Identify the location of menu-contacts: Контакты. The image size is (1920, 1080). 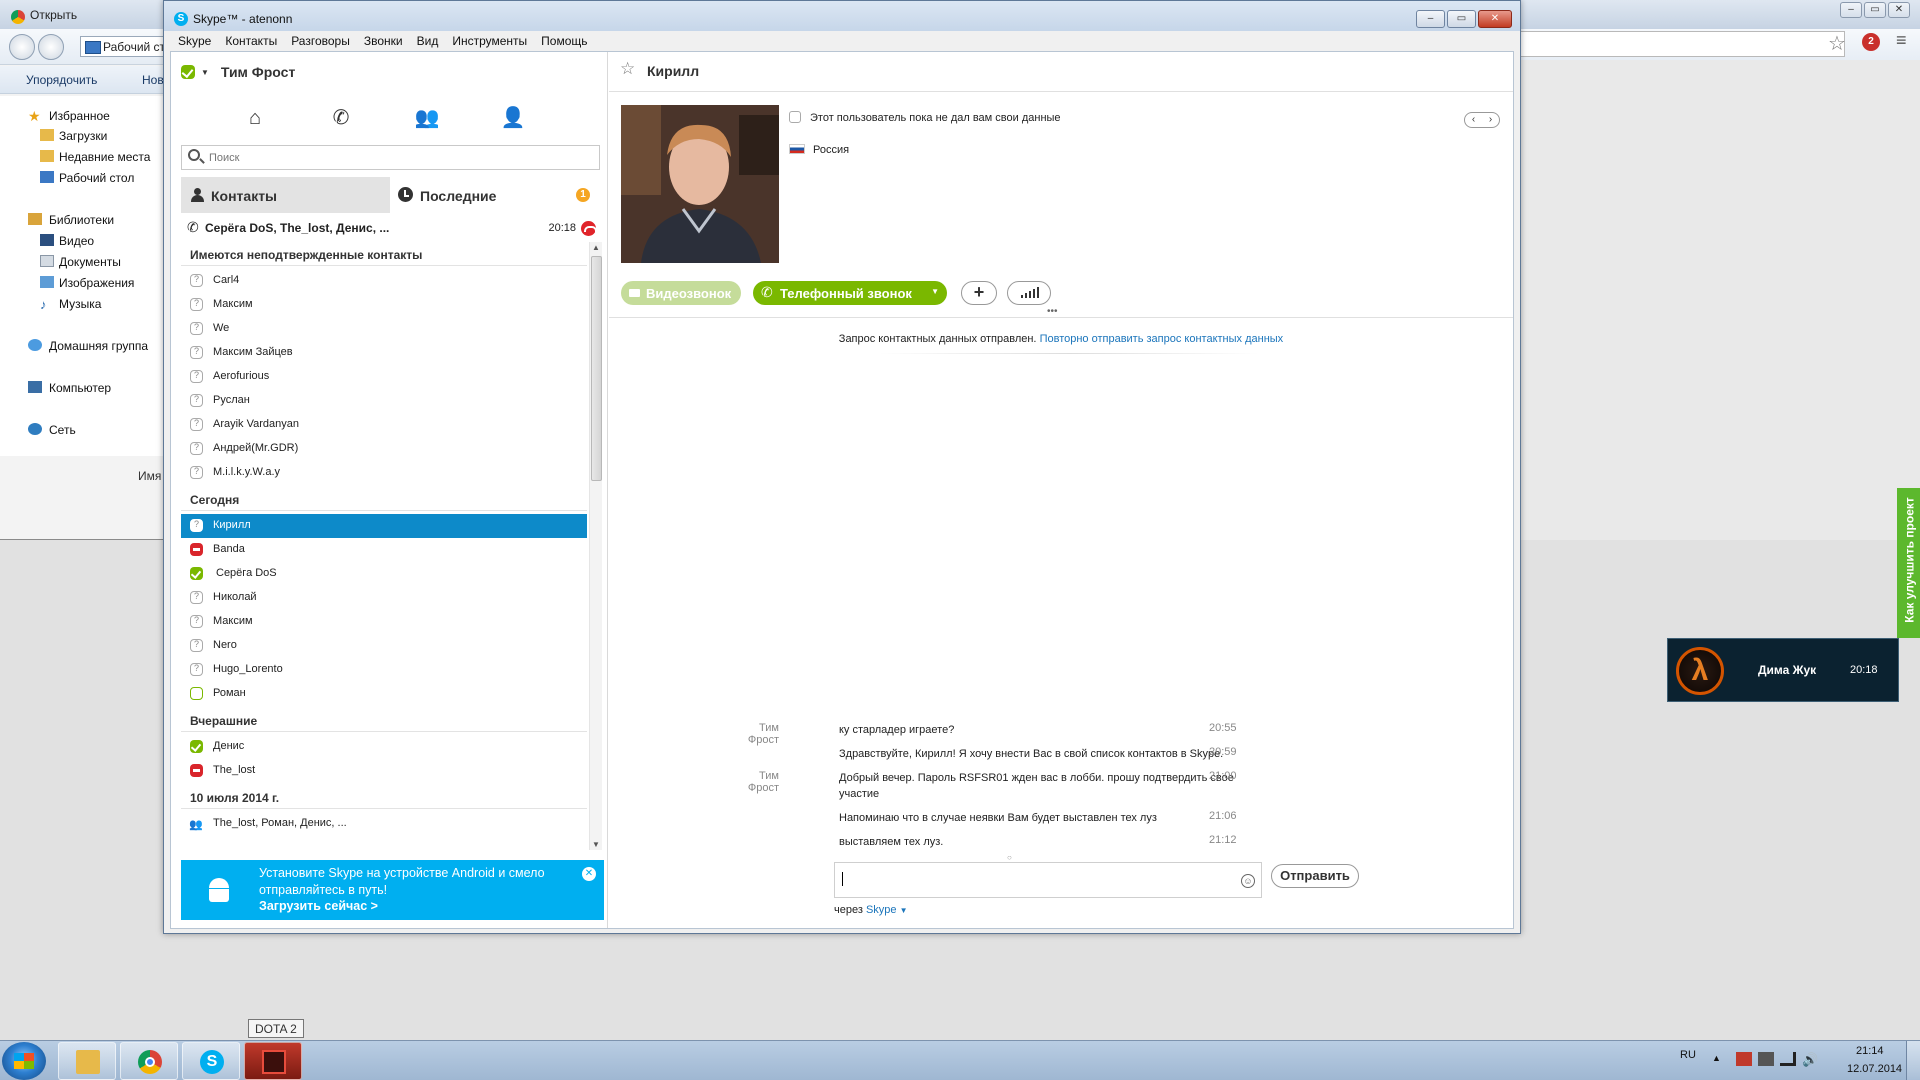
(251, 41).